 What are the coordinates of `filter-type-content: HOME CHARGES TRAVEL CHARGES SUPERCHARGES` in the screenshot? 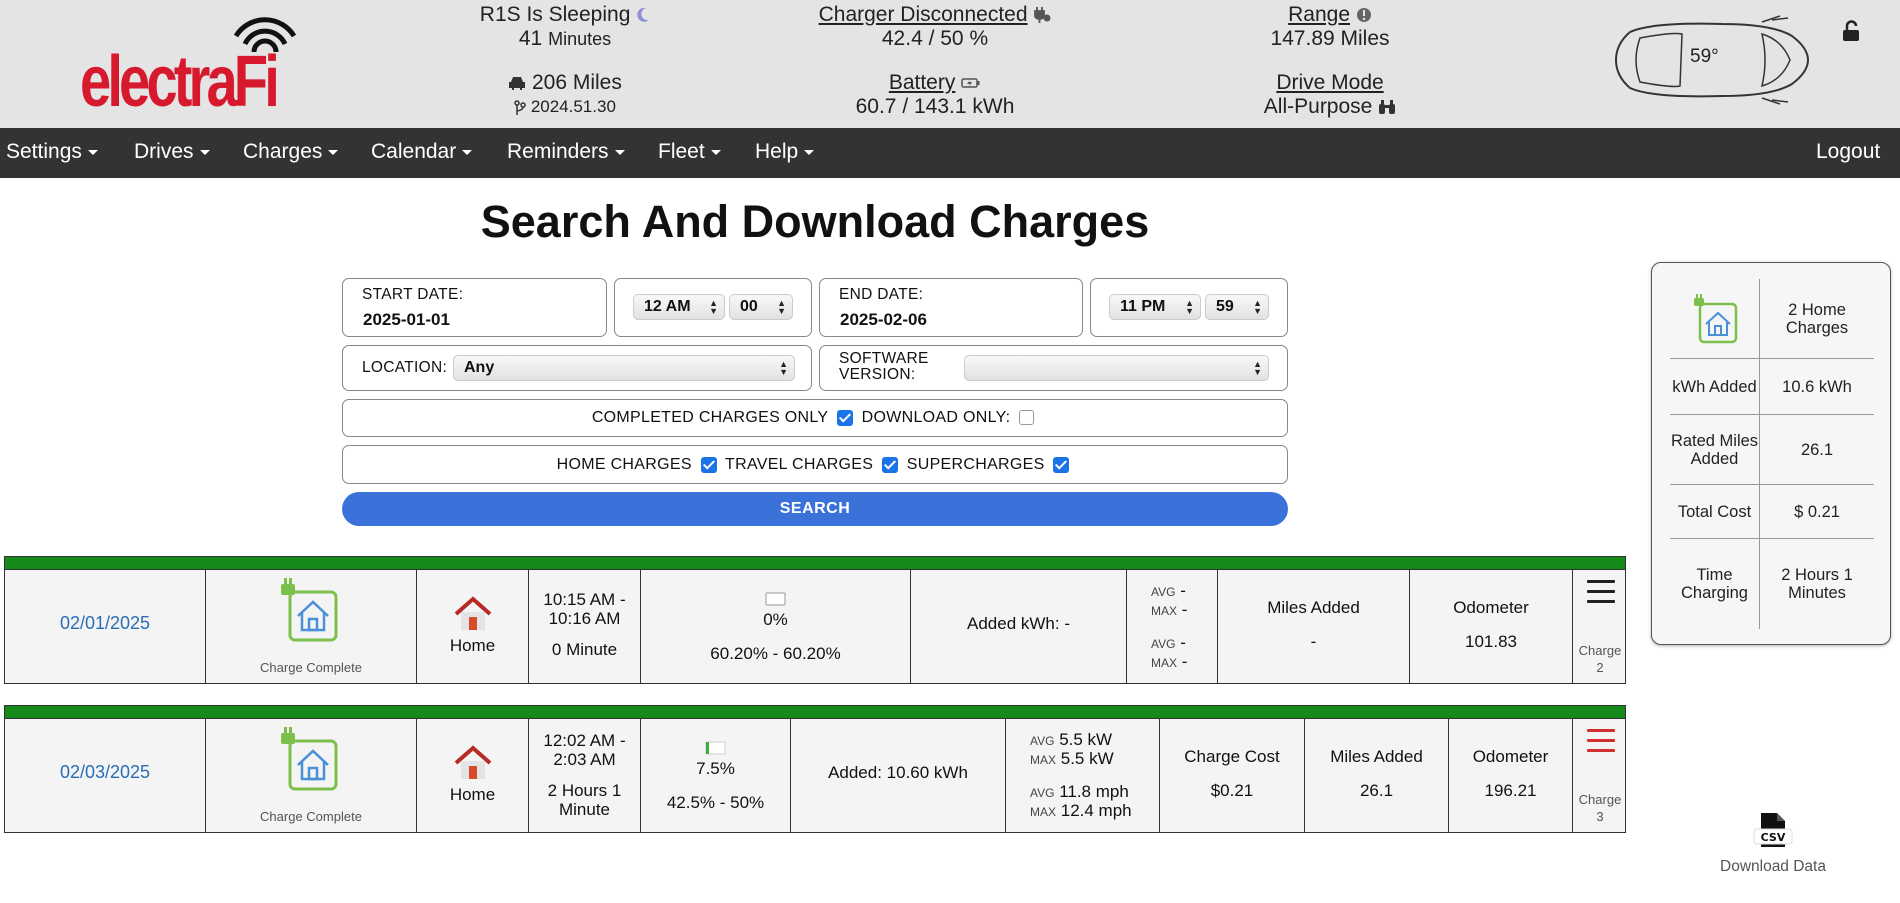 It's located at (815, 465).